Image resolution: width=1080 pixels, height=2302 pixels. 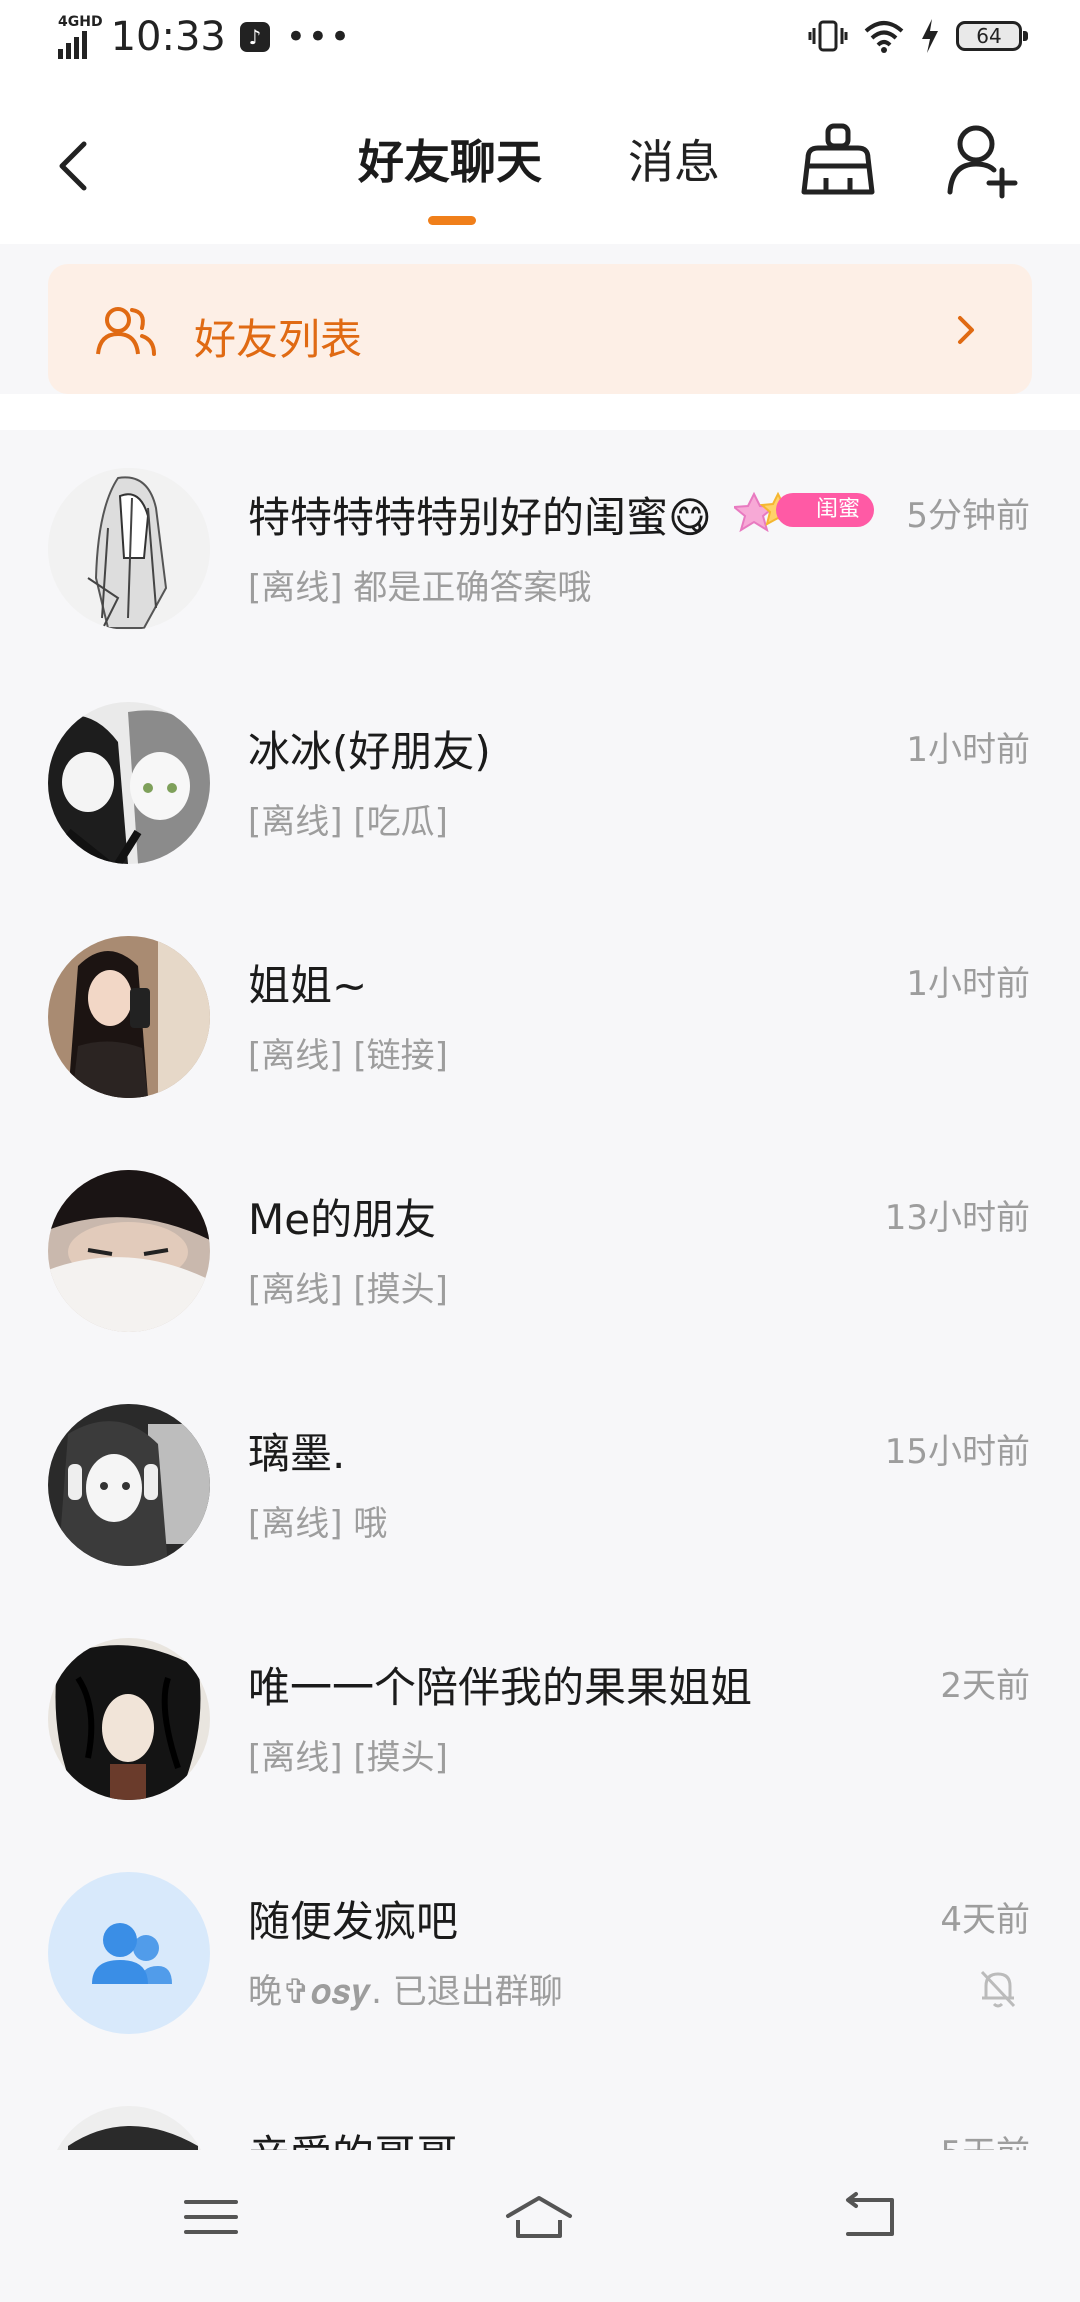 What do you see at coordinates (825, 510) in the screenshot?
I see `badge-label: 闺蜜` at bounding box center [825, 510].